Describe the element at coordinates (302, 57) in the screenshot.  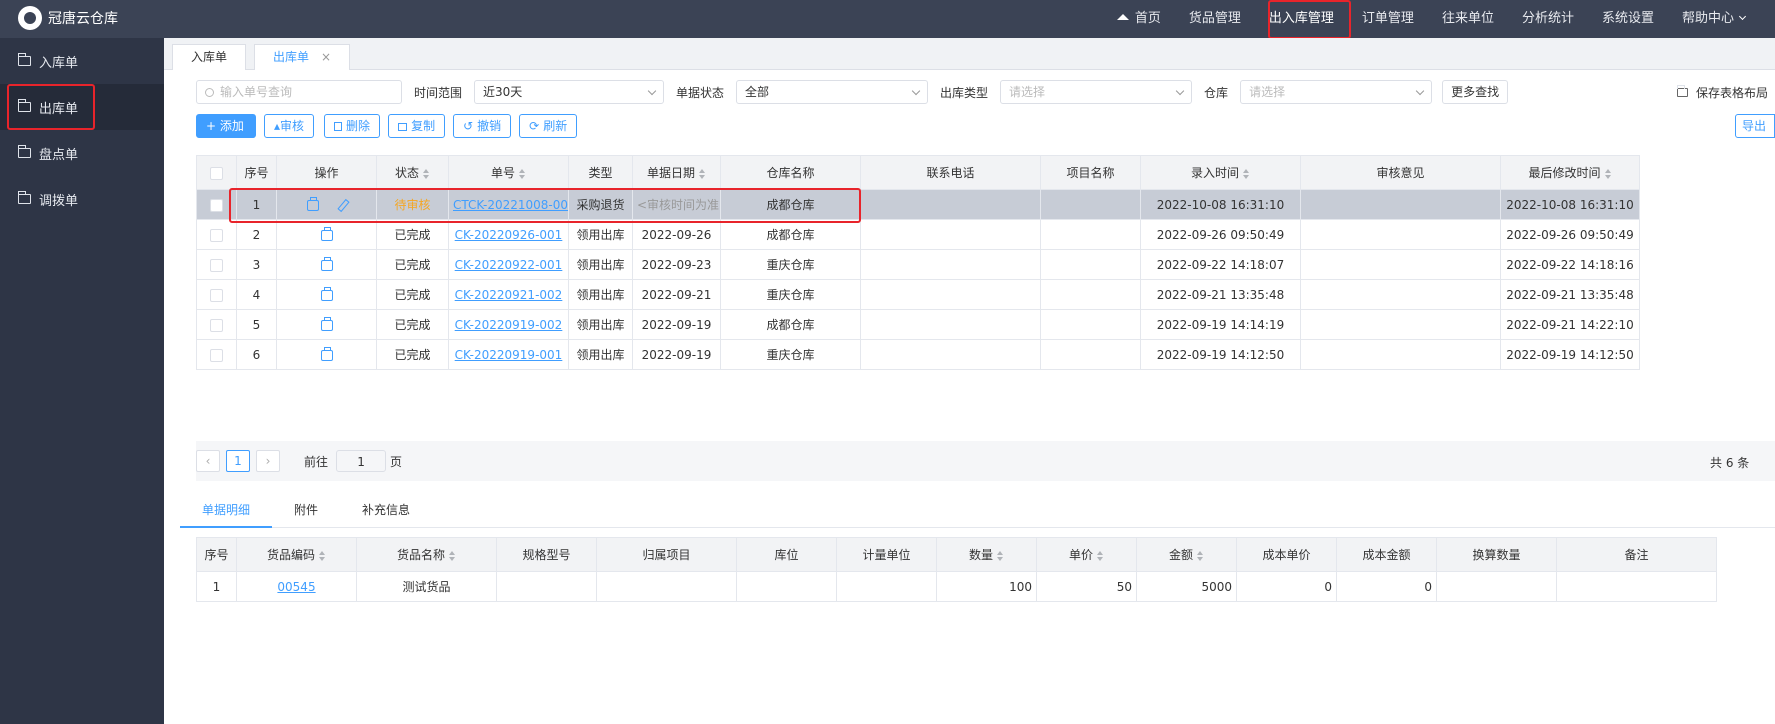
I see `tab-outbound: 出库单 ×` at that location.